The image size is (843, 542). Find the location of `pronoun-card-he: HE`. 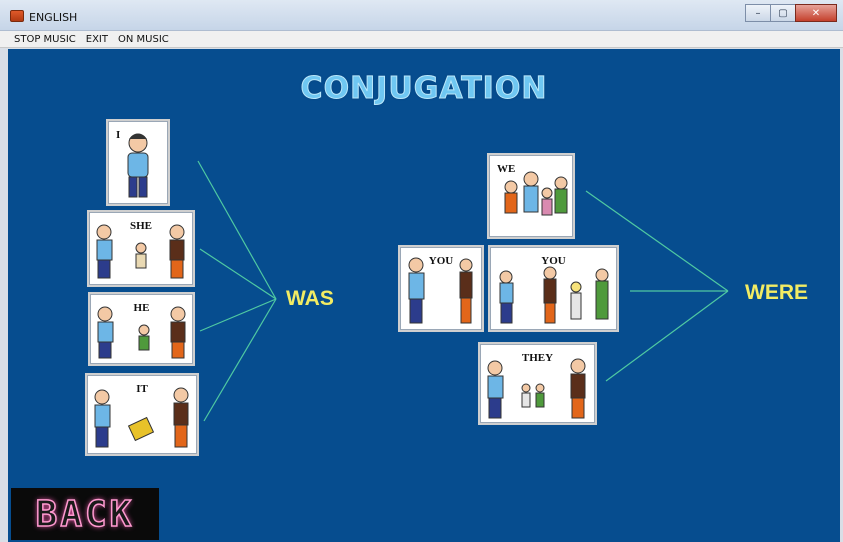

pronoun-card-he: HE is located at coordinates (141, 329).